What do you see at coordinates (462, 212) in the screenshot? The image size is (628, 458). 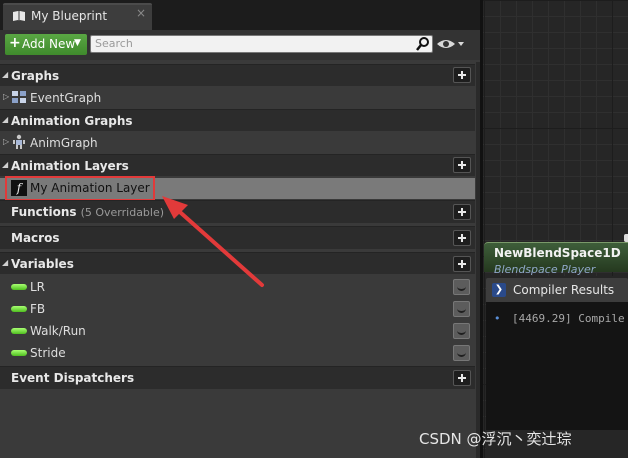 I see `add-function-button` at bounding box center [462, 212].